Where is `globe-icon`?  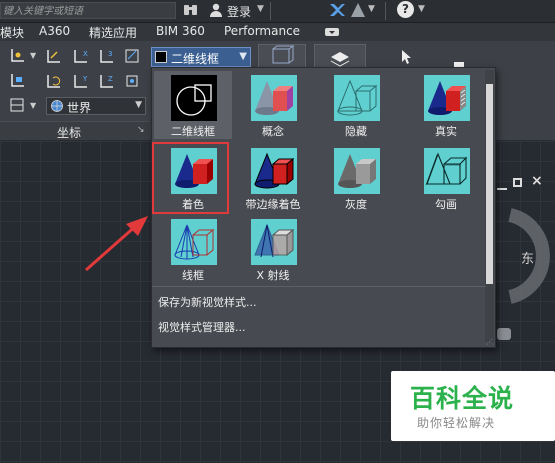
globe-icon is located at coordinates (57, 107).